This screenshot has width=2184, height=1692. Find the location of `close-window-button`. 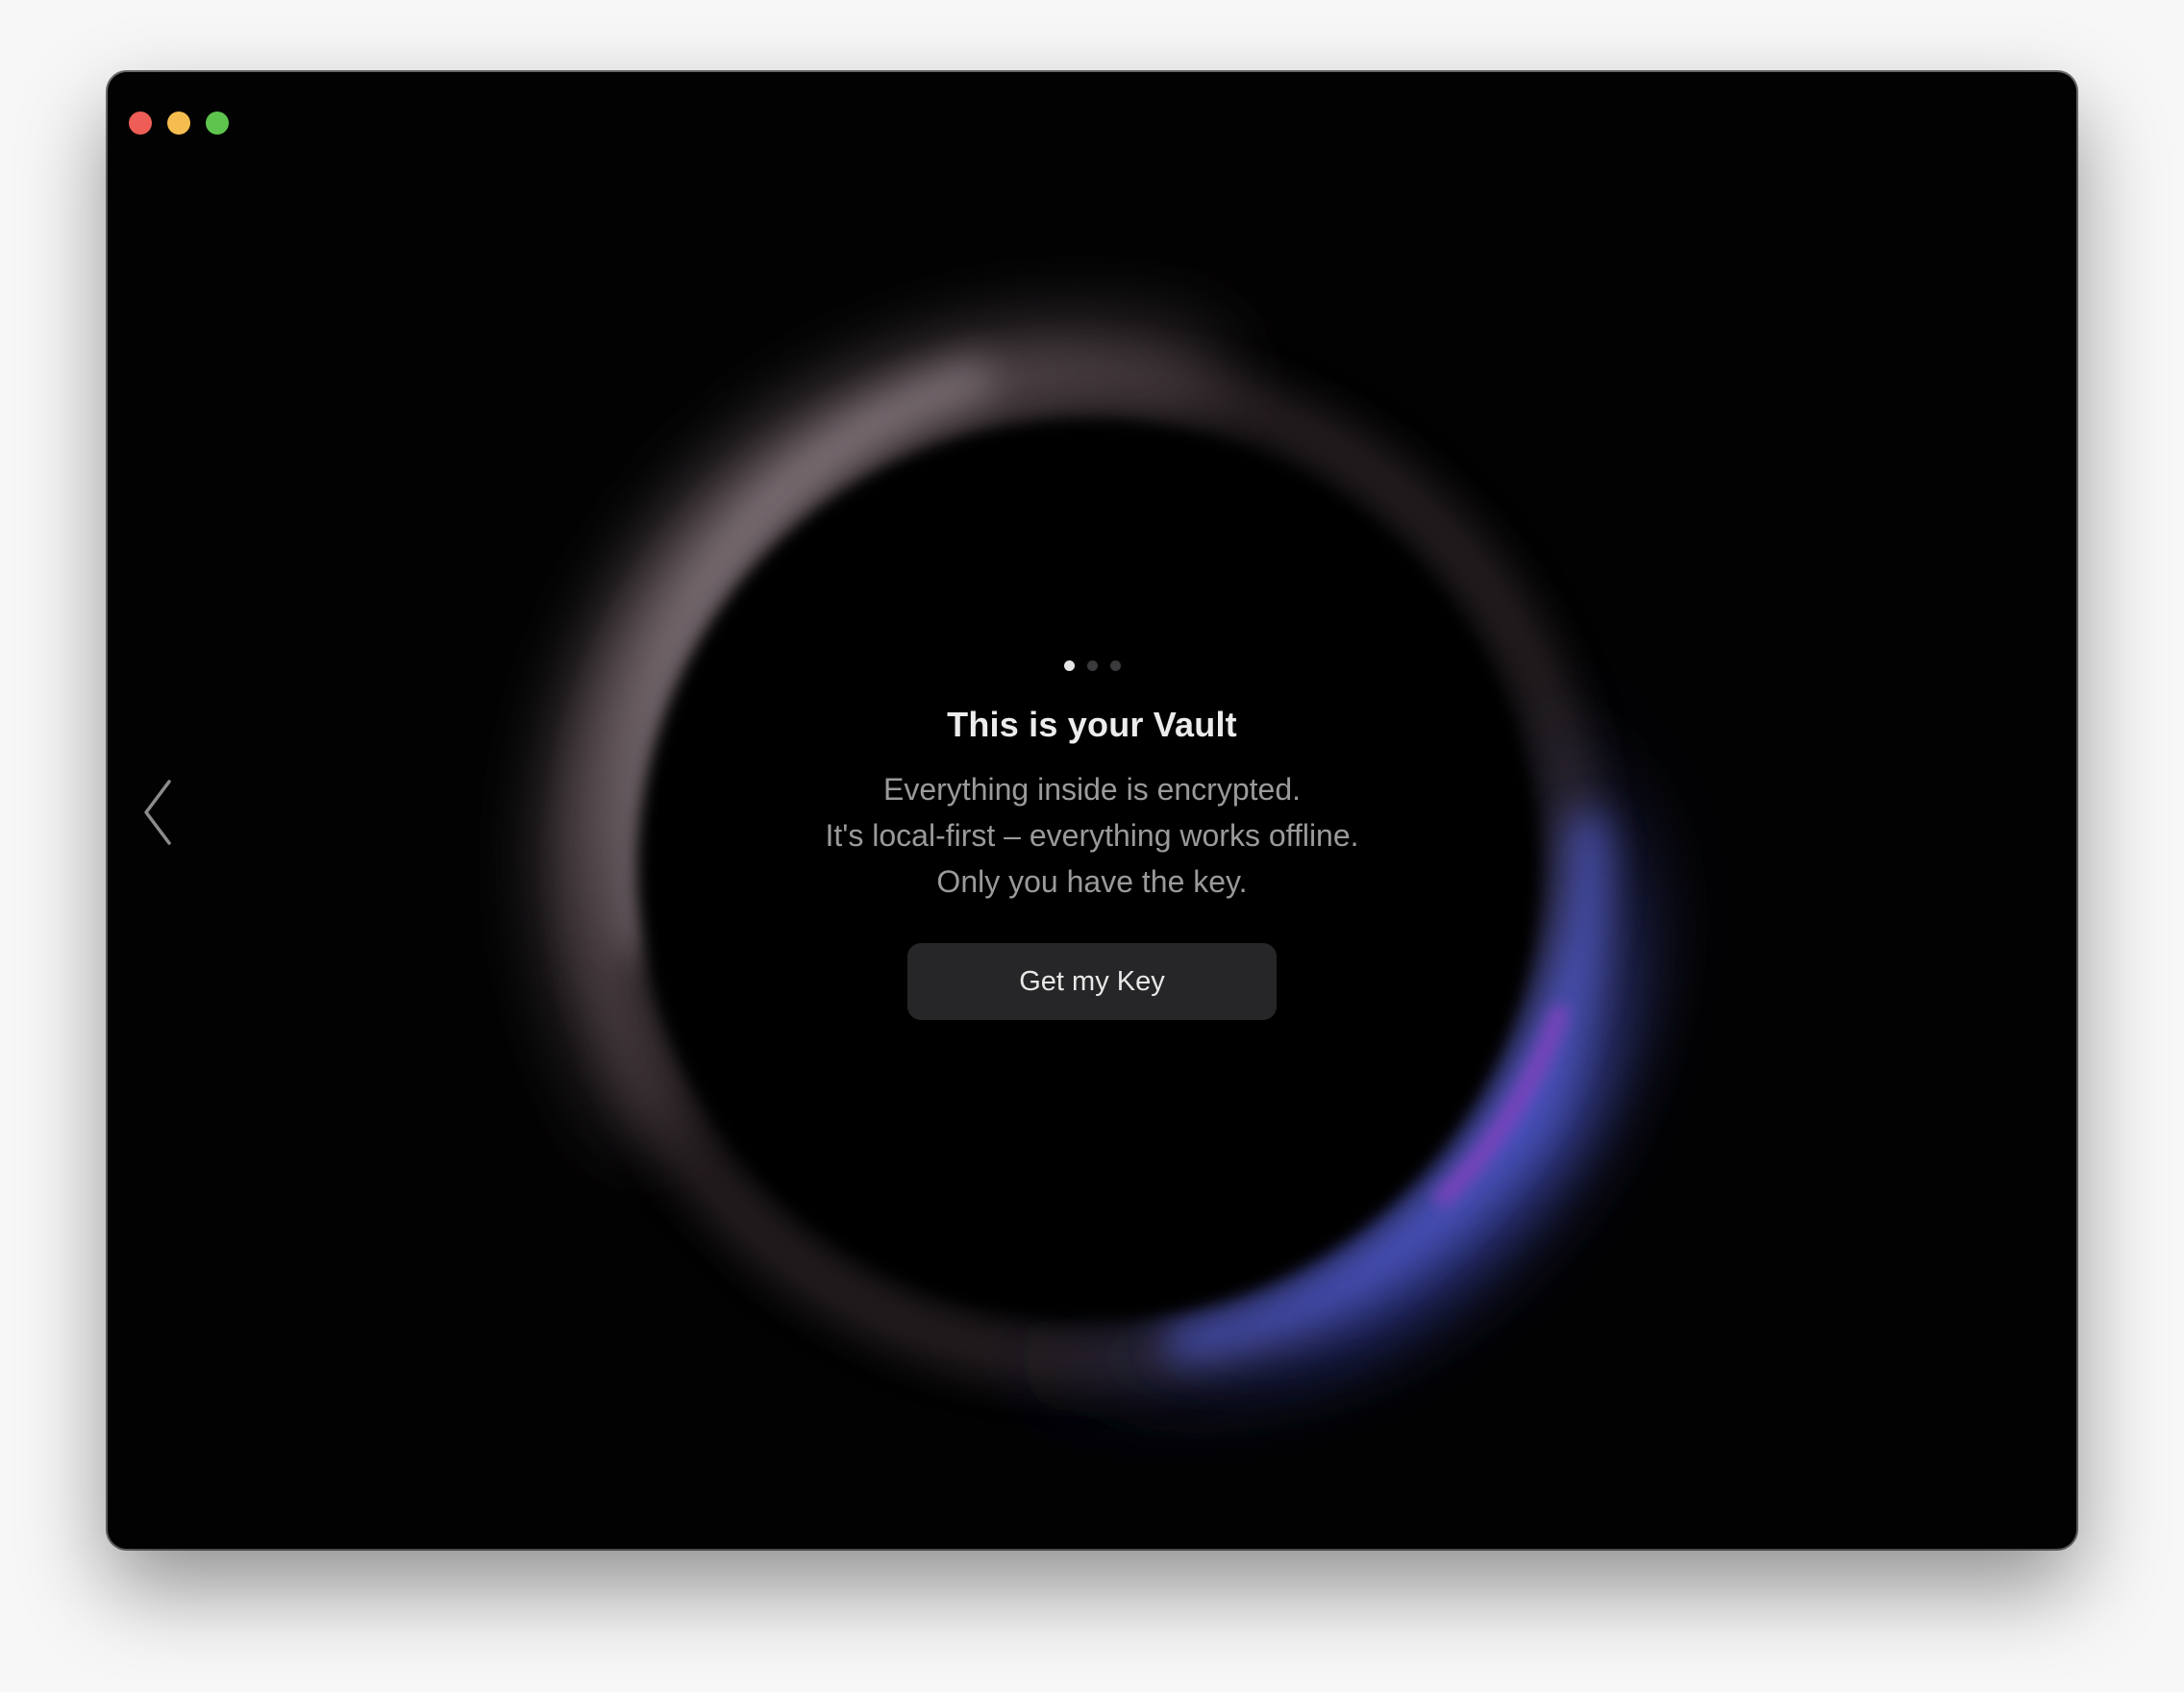

close-window-button is located at coordinates (141, 123).